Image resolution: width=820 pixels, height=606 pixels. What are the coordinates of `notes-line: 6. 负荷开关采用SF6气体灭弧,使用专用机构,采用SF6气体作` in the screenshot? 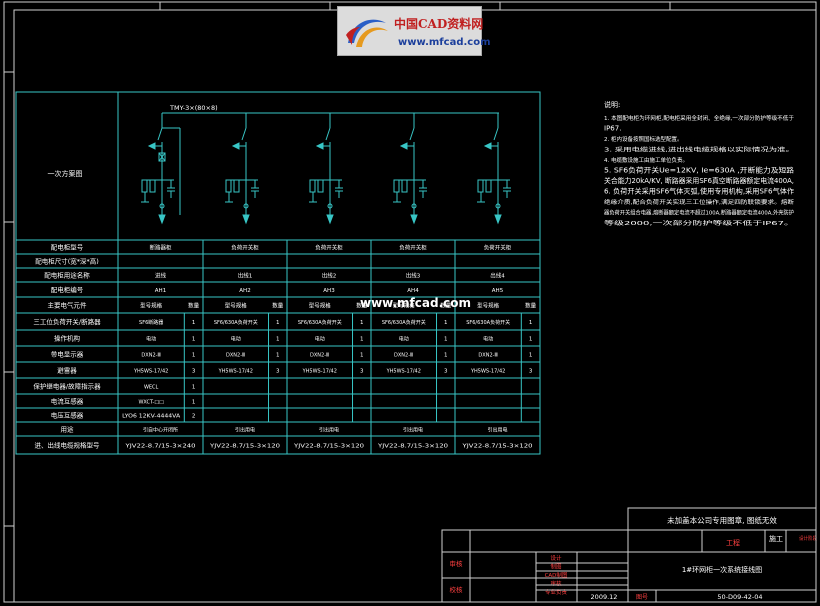 It's located at (699, 191).